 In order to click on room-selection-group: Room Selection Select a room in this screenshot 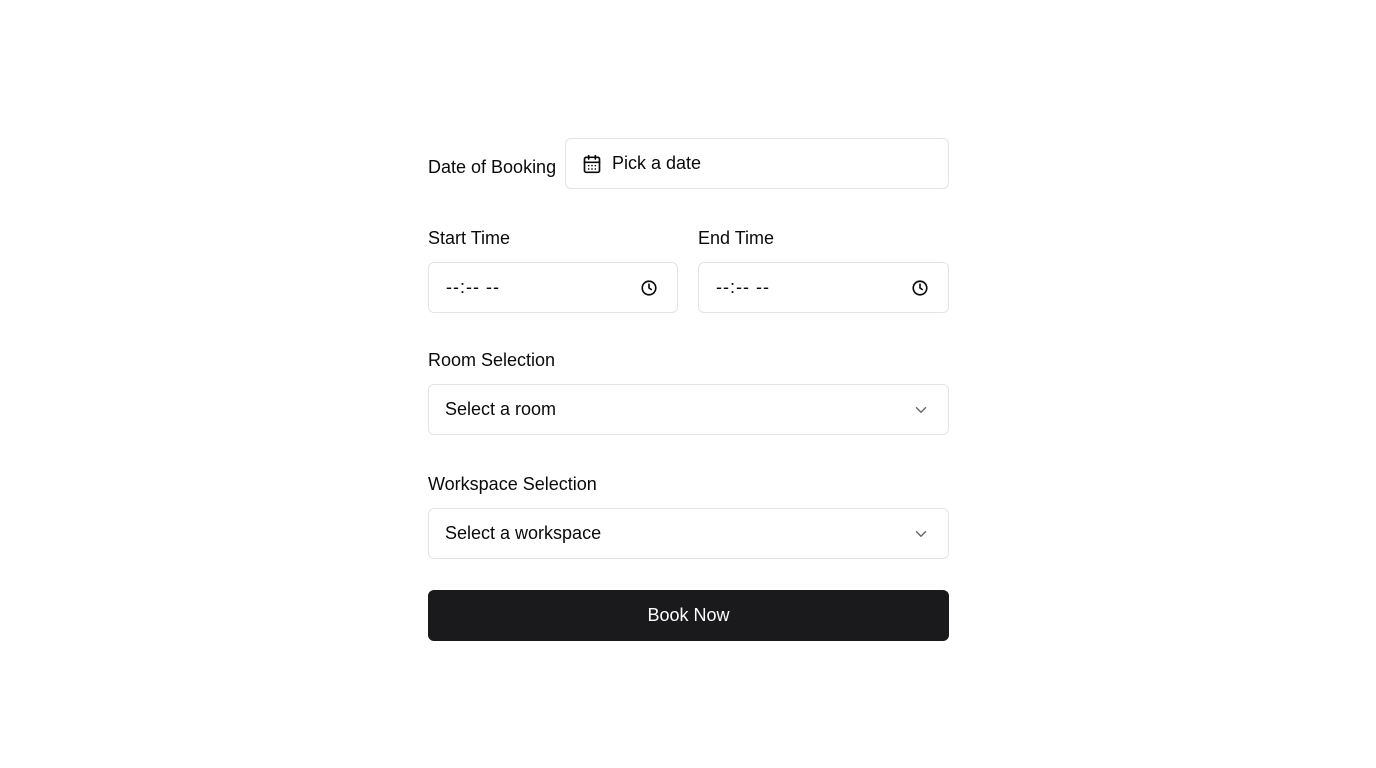, I will do `click(688, 392)`.